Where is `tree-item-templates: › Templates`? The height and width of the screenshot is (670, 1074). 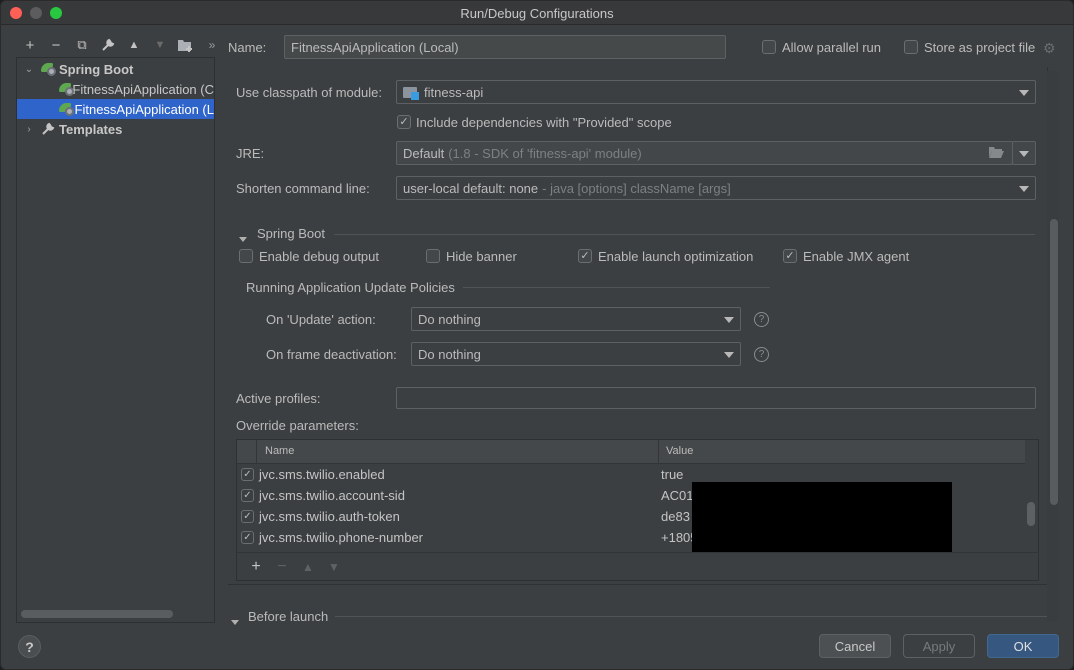 tree-item-templates: › Templates is located at coordinates (115, 129).